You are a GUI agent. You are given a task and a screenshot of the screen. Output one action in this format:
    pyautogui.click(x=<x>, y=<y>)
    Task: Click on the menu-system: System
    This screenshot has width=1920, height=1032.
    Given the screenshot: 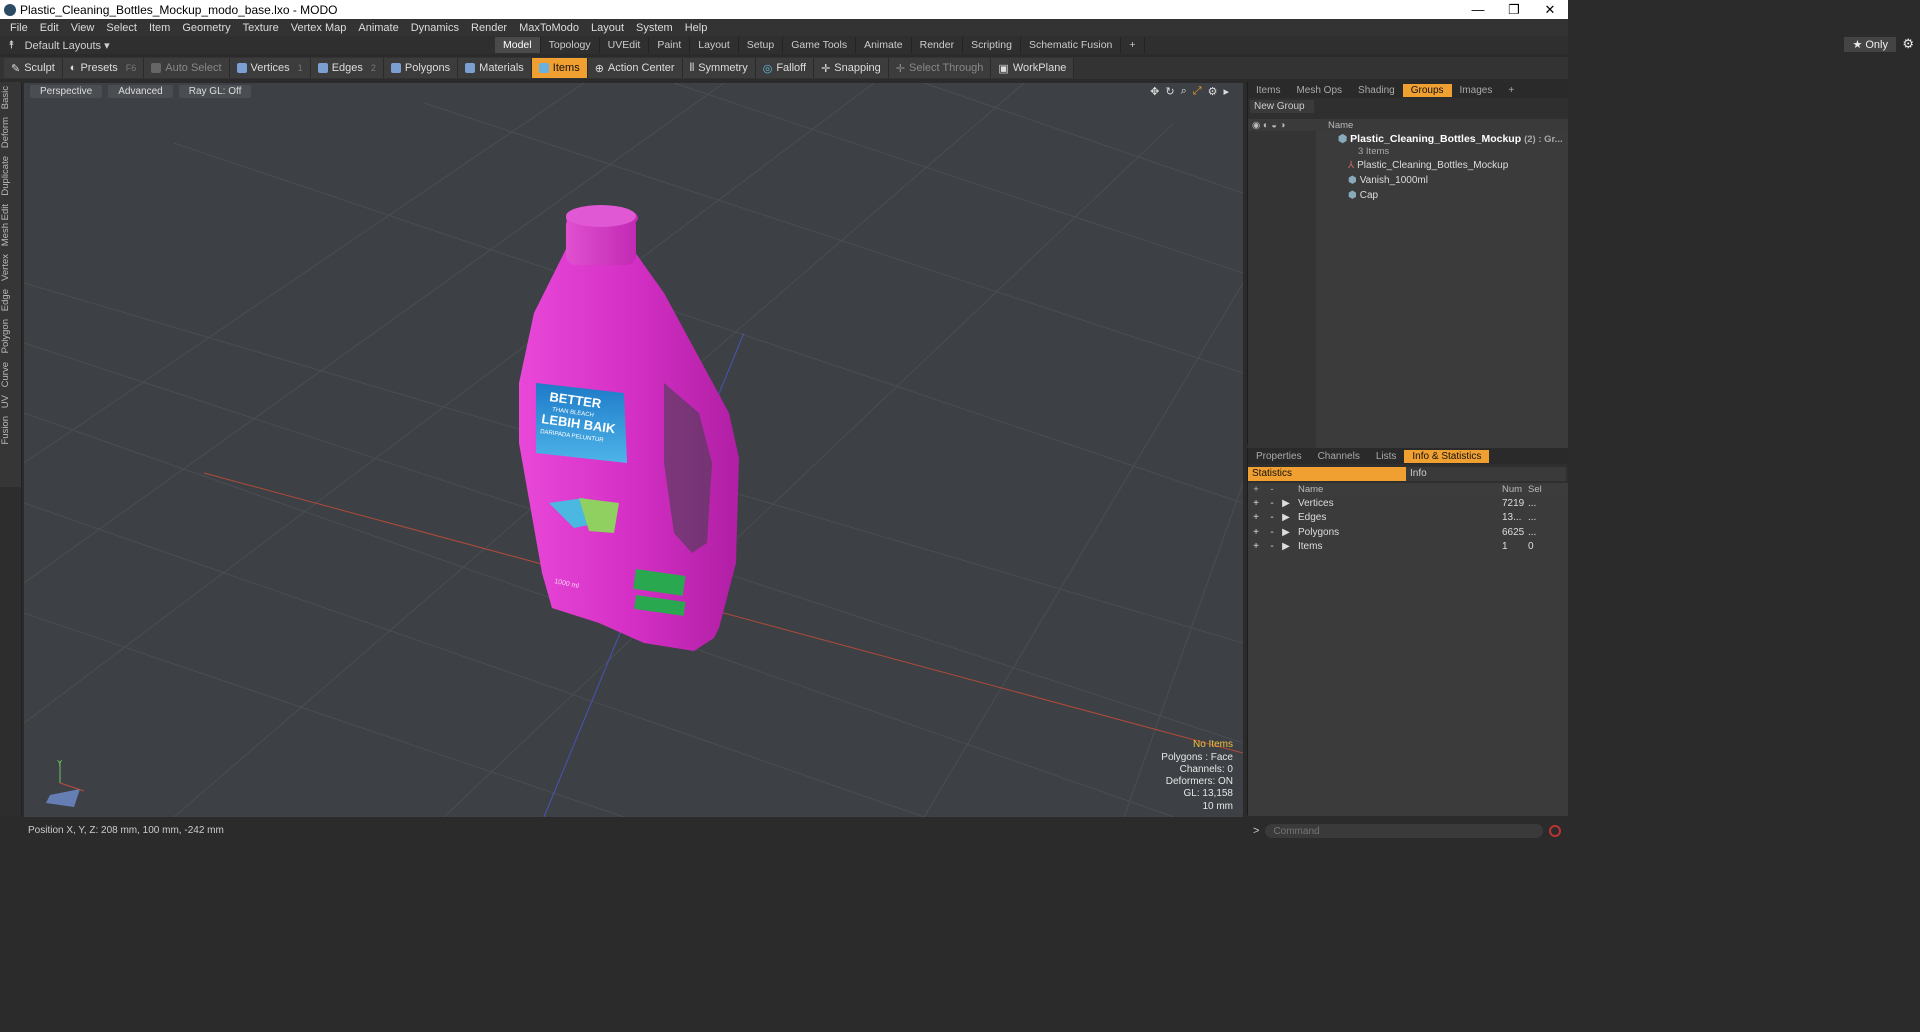 What is the action you would take?
    pyautogui.click(x=654, y=28)
    